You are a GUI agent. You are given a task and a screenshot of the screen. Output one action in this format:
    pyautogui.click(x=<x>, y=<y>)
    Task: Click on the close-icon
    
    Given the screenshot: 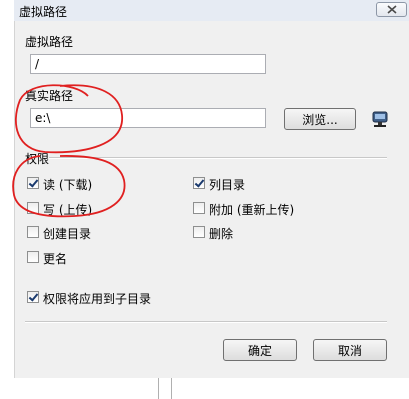 What is the action you would take?
    pyautogui.click(x=391, y=9)
    